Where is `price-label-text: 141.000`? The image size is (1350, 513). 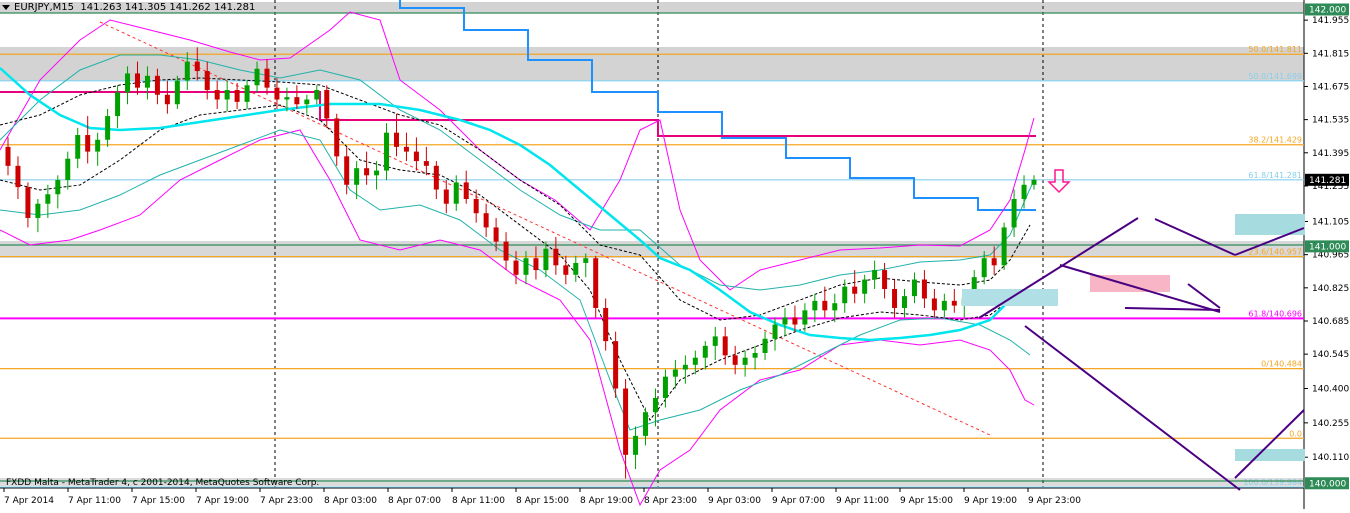
price-label-text: 141.000 is located at coordinates (1327, 247).